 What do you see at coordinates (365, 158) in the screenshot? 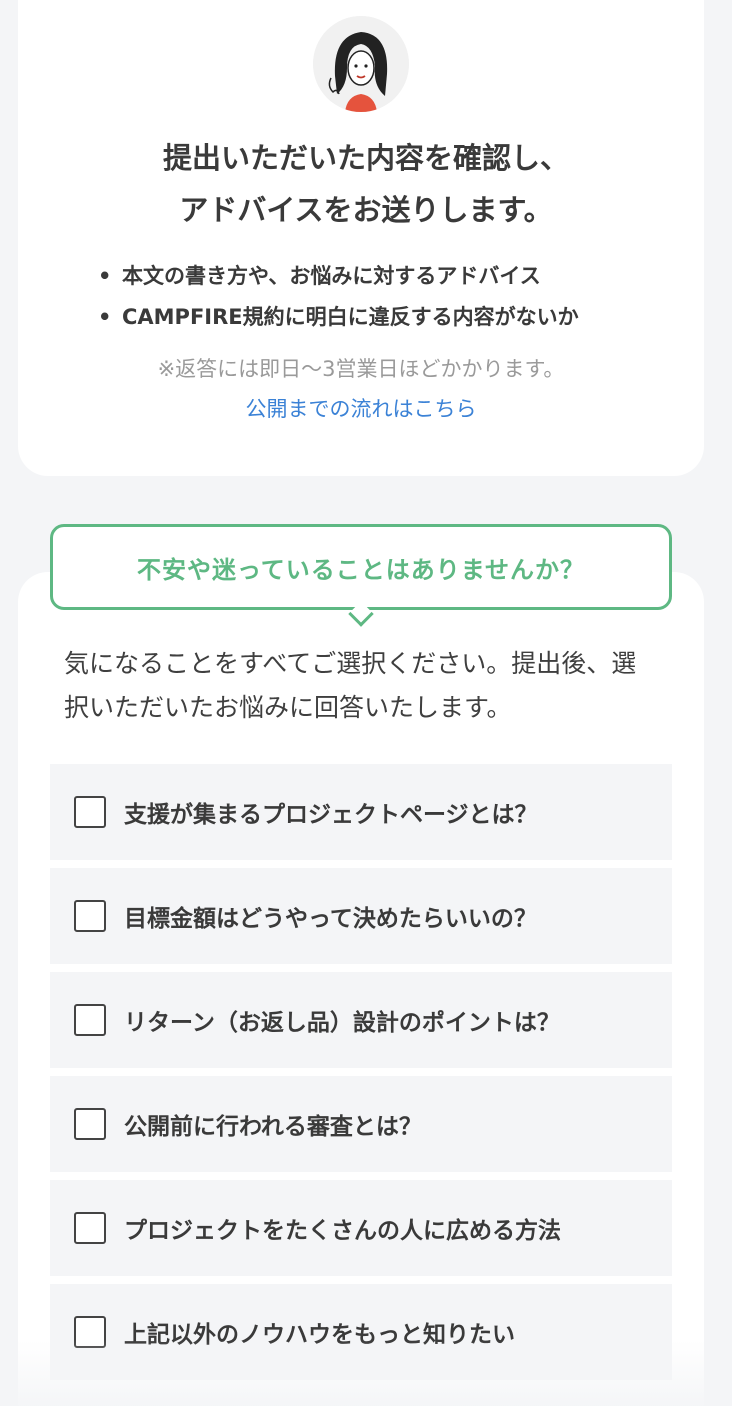
I see `headline-line-1: 提出いただいた内容を確認し、` at bounding box center [365, 158].